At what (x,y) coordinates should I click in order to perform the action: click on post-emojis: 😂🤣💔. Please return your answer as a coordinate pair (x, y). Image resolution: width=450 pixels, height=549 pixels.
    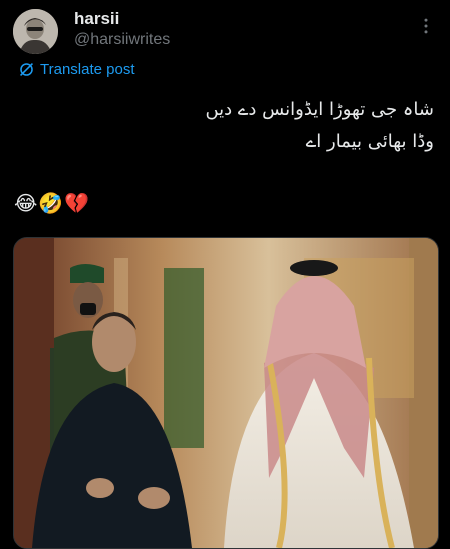
    Looking at the image, I should click on (52, 203).